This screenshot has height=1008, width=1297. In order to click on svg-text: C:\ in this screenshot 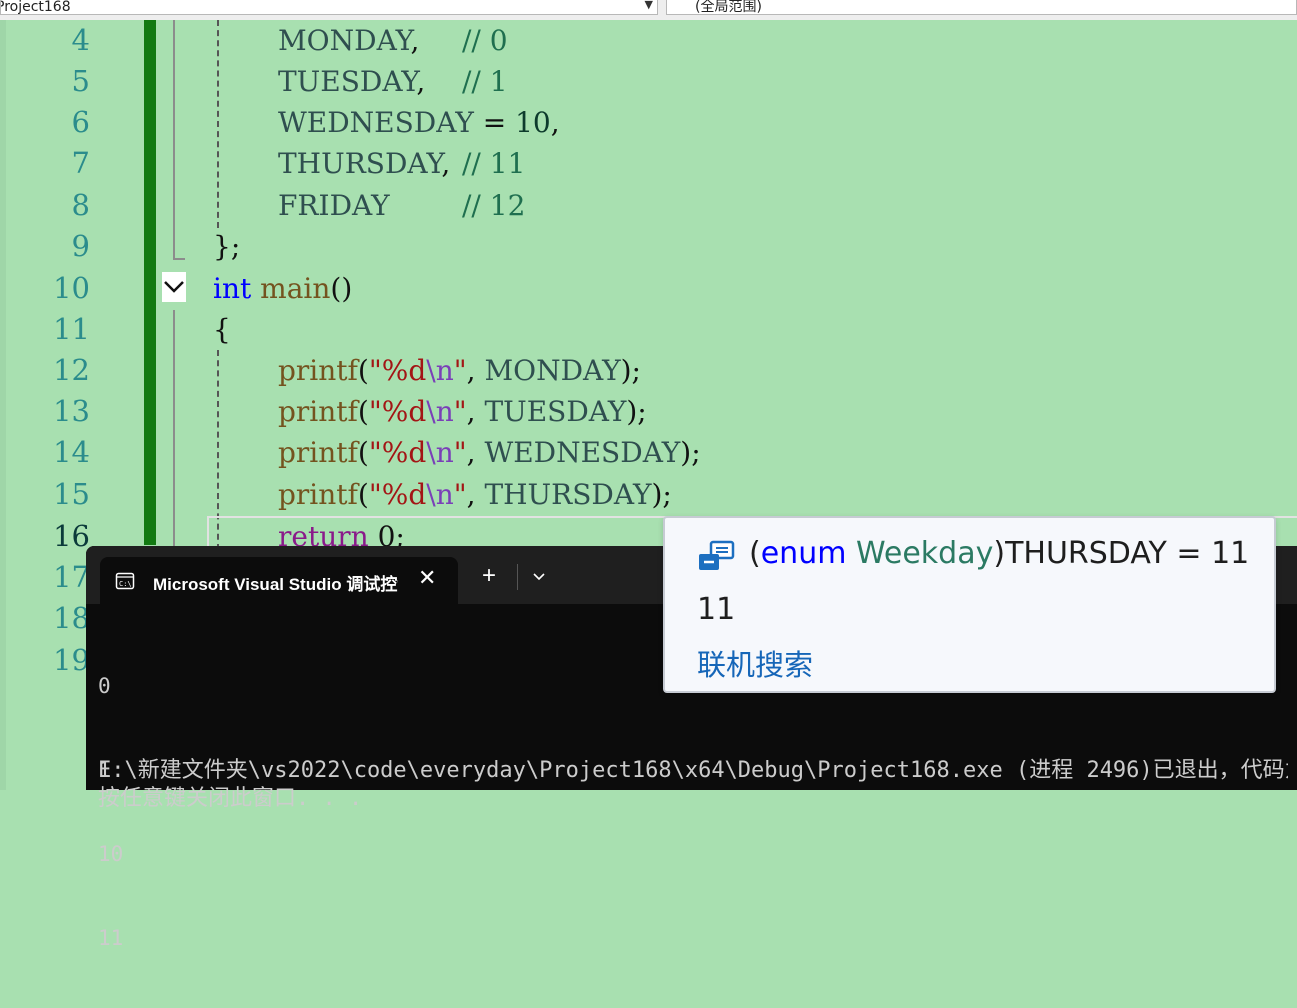, I will do `click(125, 584)`.